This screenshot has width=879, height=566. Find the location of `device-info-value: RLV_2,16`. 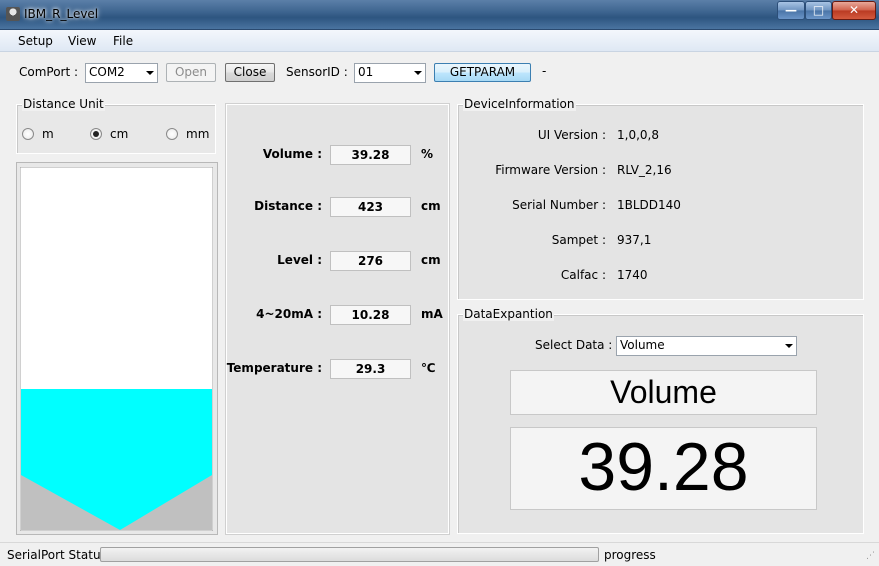

device-info-value: RLV_2,16 is located at coordinates (644, 170).